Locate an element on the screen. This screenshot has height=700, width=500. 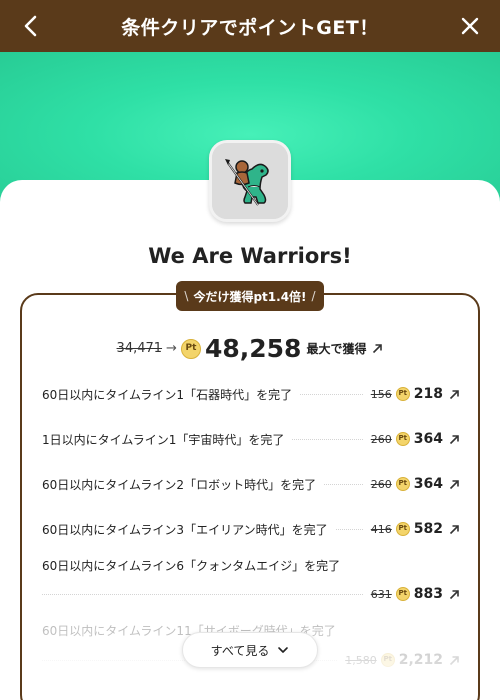
badge-deco-left: \ is located at coordinates (186, 296).